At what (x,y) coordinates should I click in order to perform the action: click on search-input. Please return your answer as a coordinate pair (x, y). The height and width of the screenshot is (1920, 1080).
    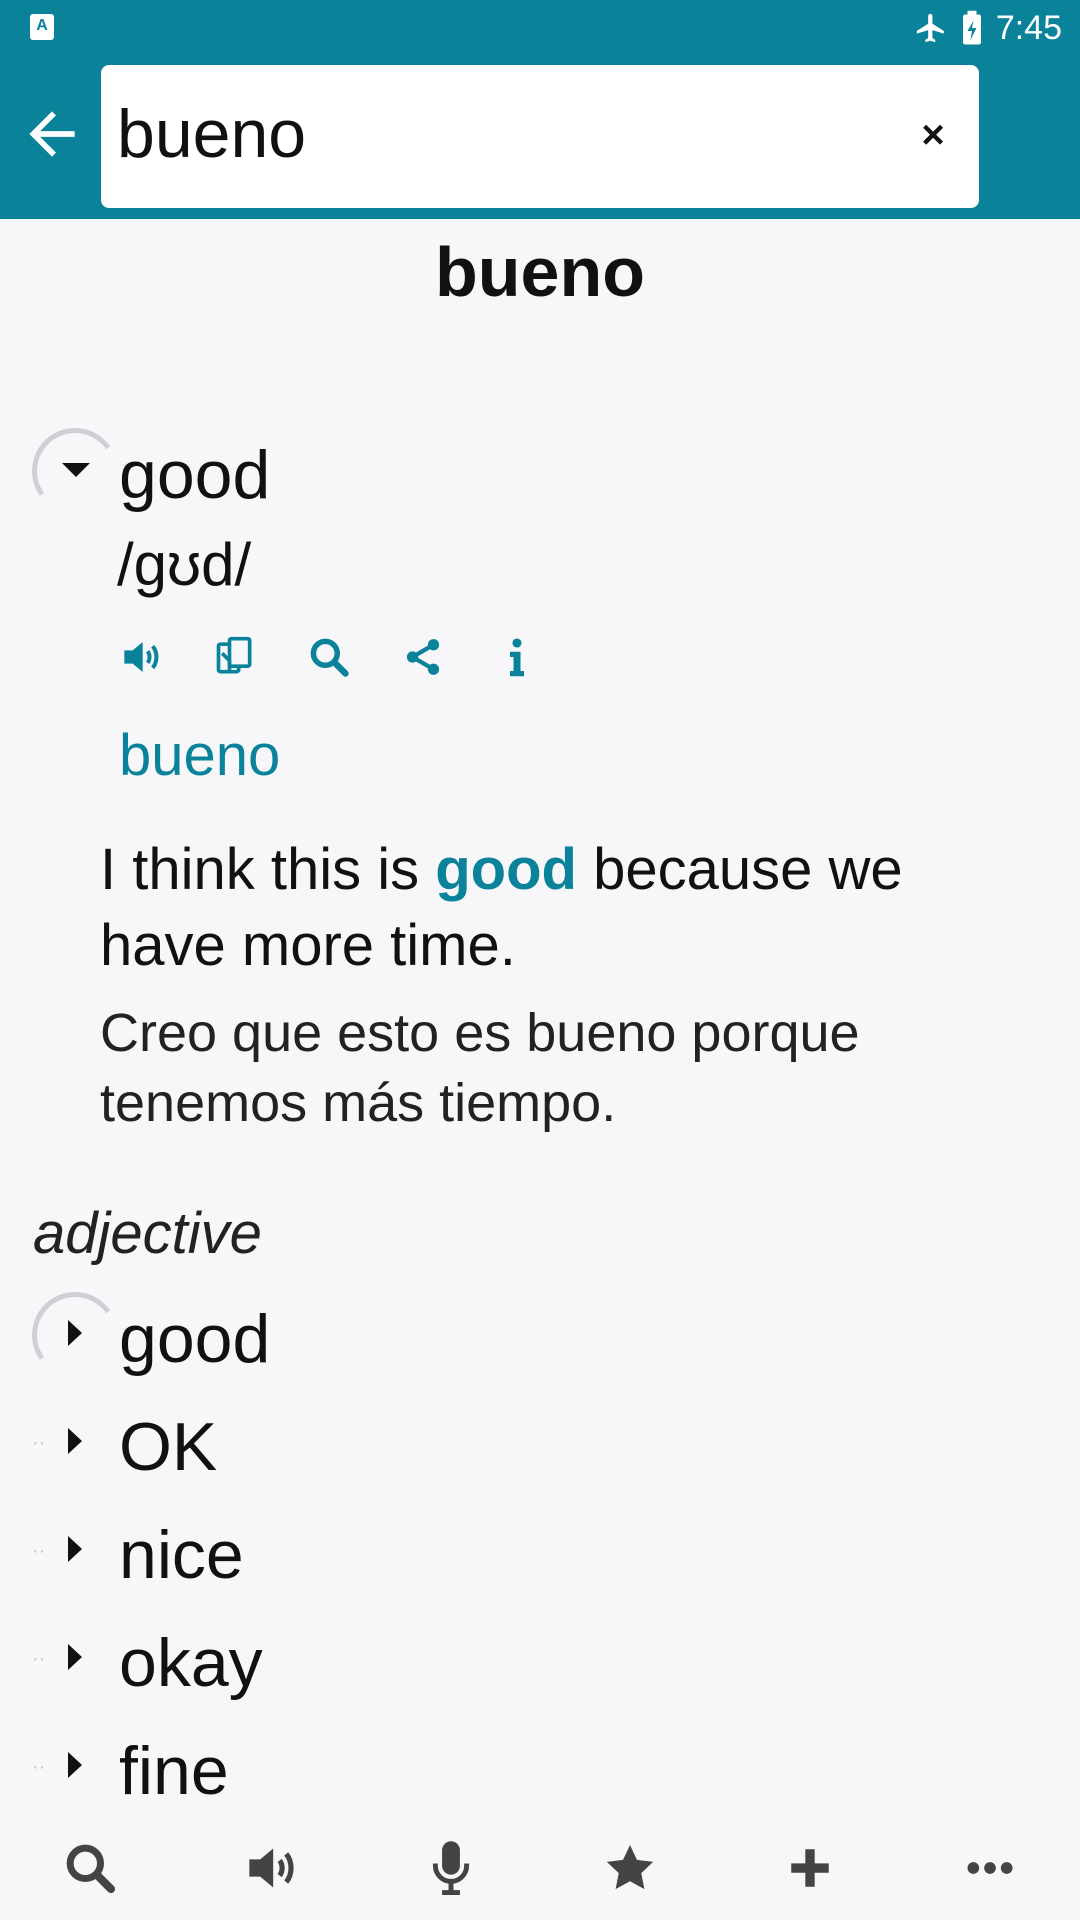
    Looking at the image, I should click on (497, 134).